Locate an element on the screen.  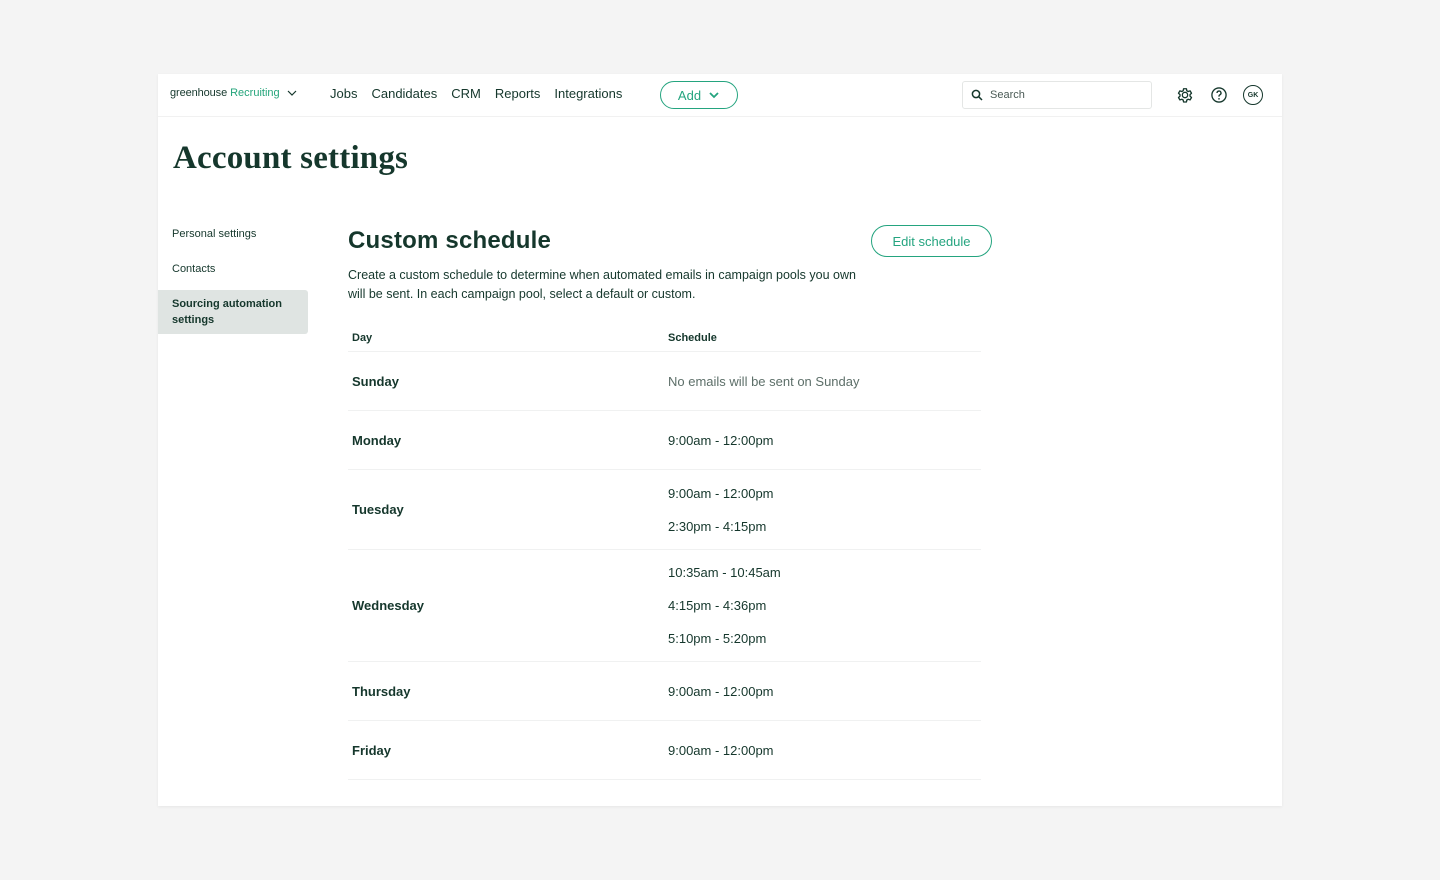
time-slot: 10:35am - 10:45am is located at coordinates (724, 572).